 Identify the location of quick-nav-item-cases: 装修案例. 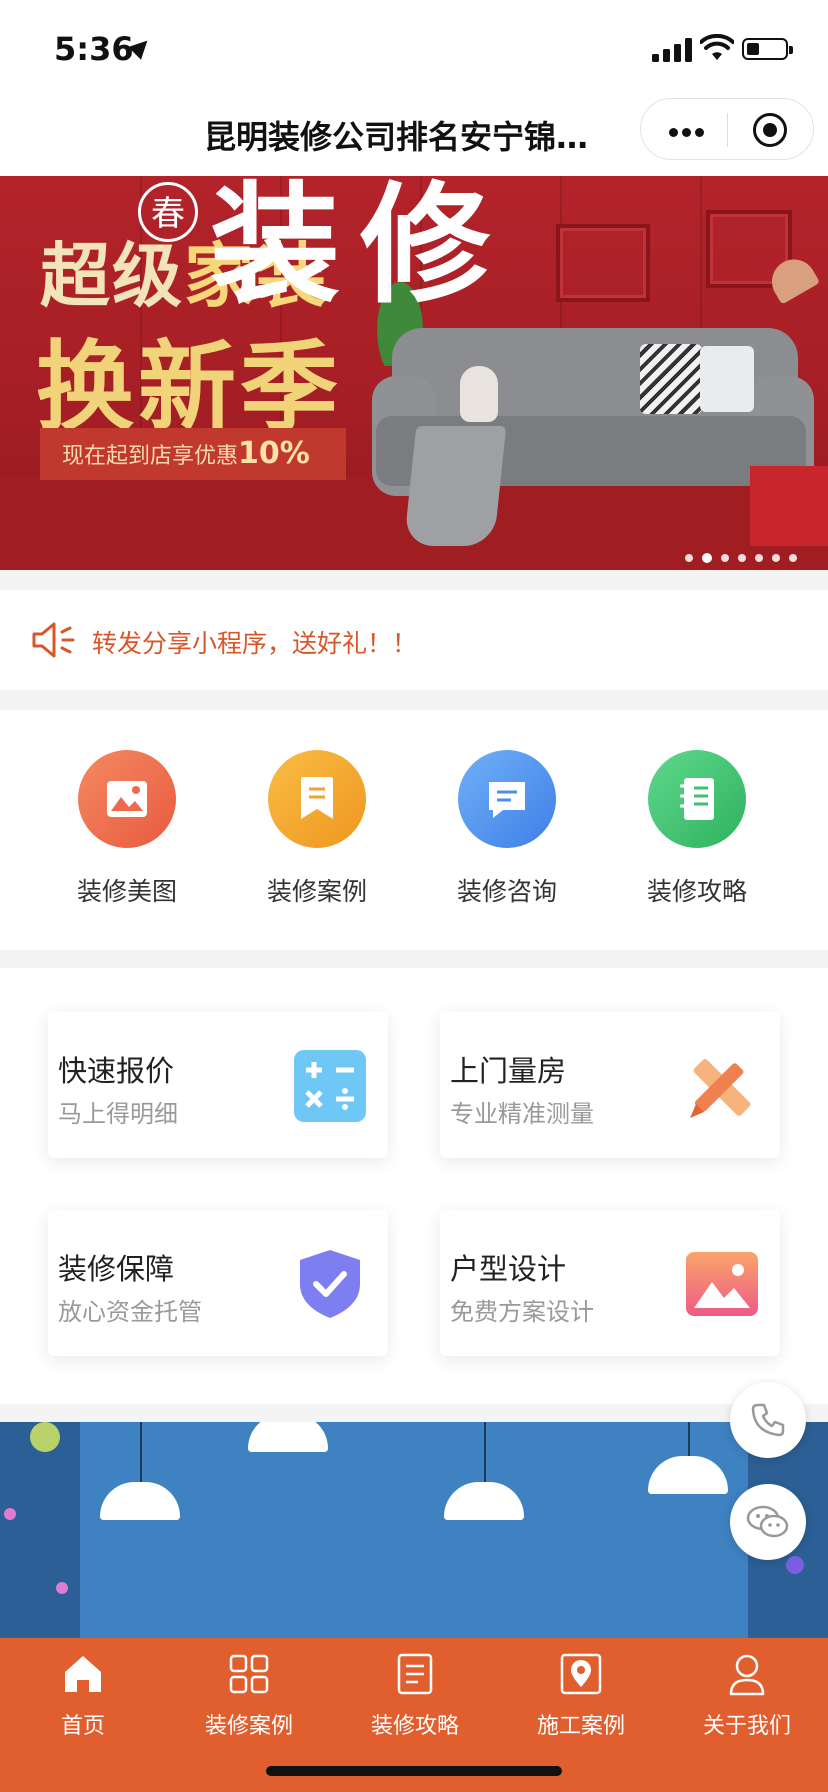
(317, 829).